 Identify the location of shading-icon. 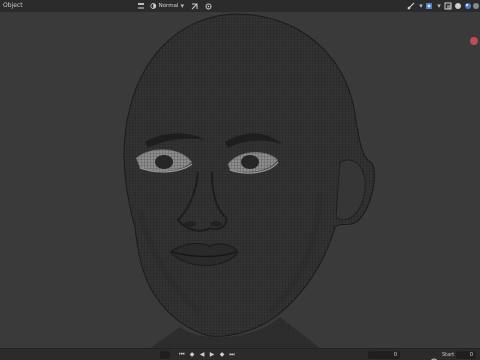
(153, 6).